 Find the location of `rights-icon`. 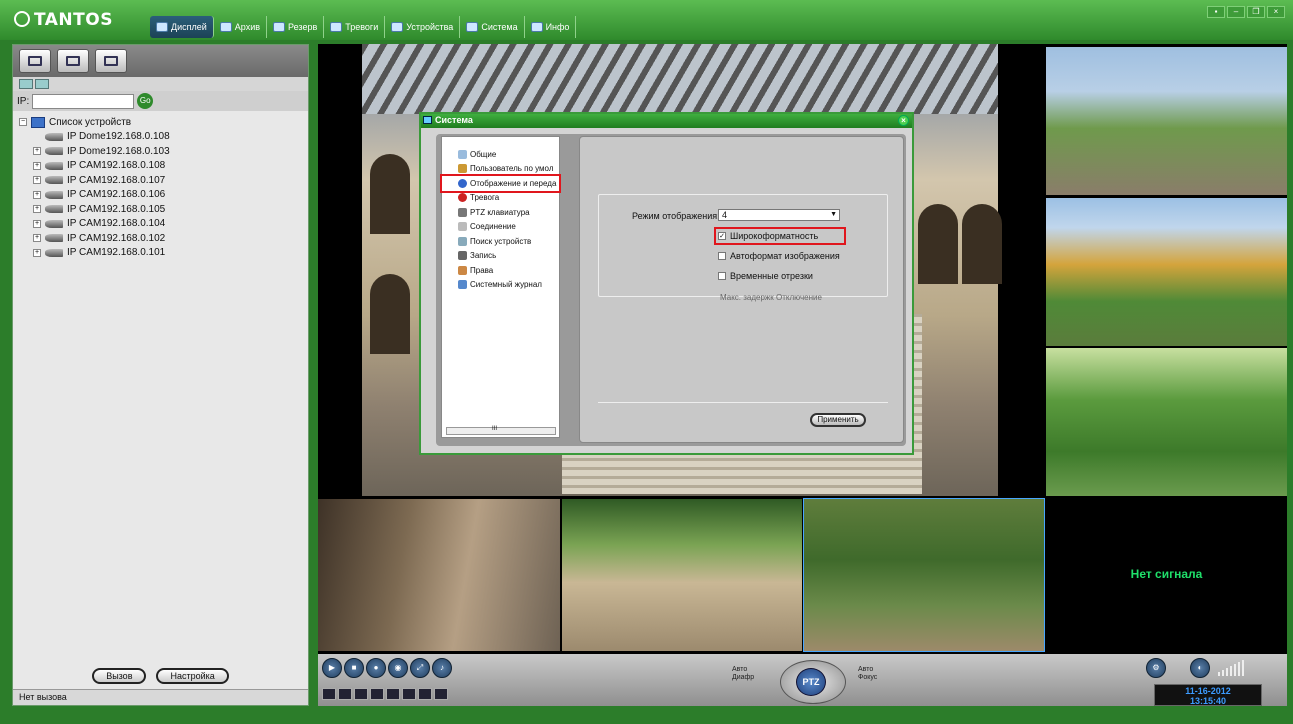

rights-icon is located at coordinates (462, 270).